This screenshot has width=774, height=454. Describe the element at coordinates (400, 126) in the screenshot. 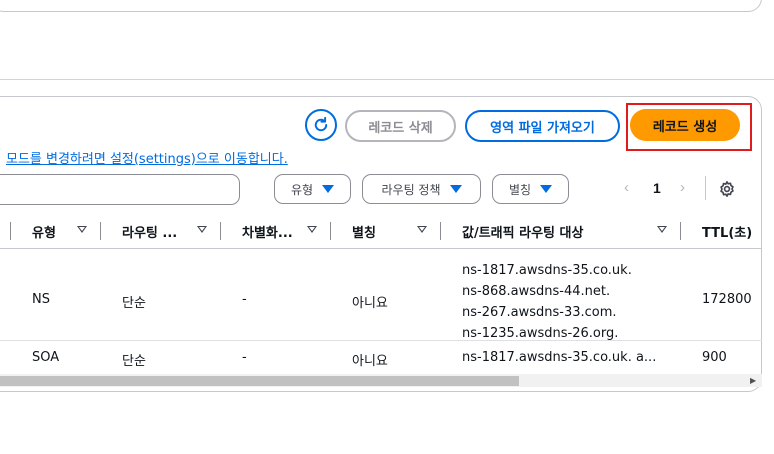

I see `delete-record-button: 레코드 삭제` at that location.